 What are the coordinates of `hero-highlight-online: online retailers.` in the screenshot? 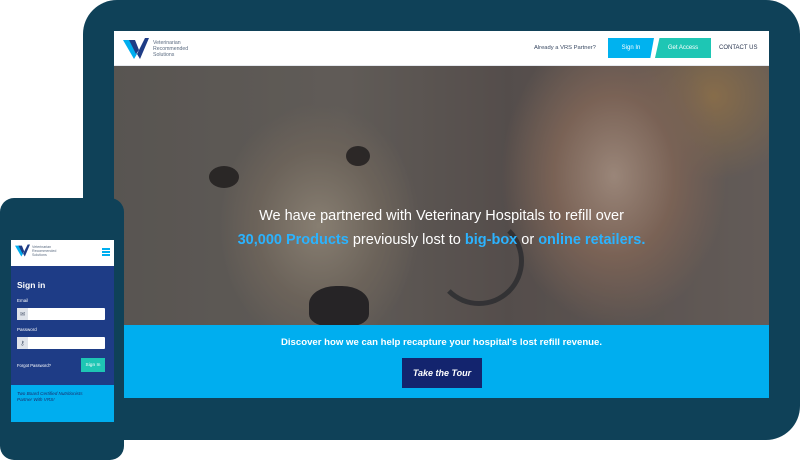 It's located at (592, 240).